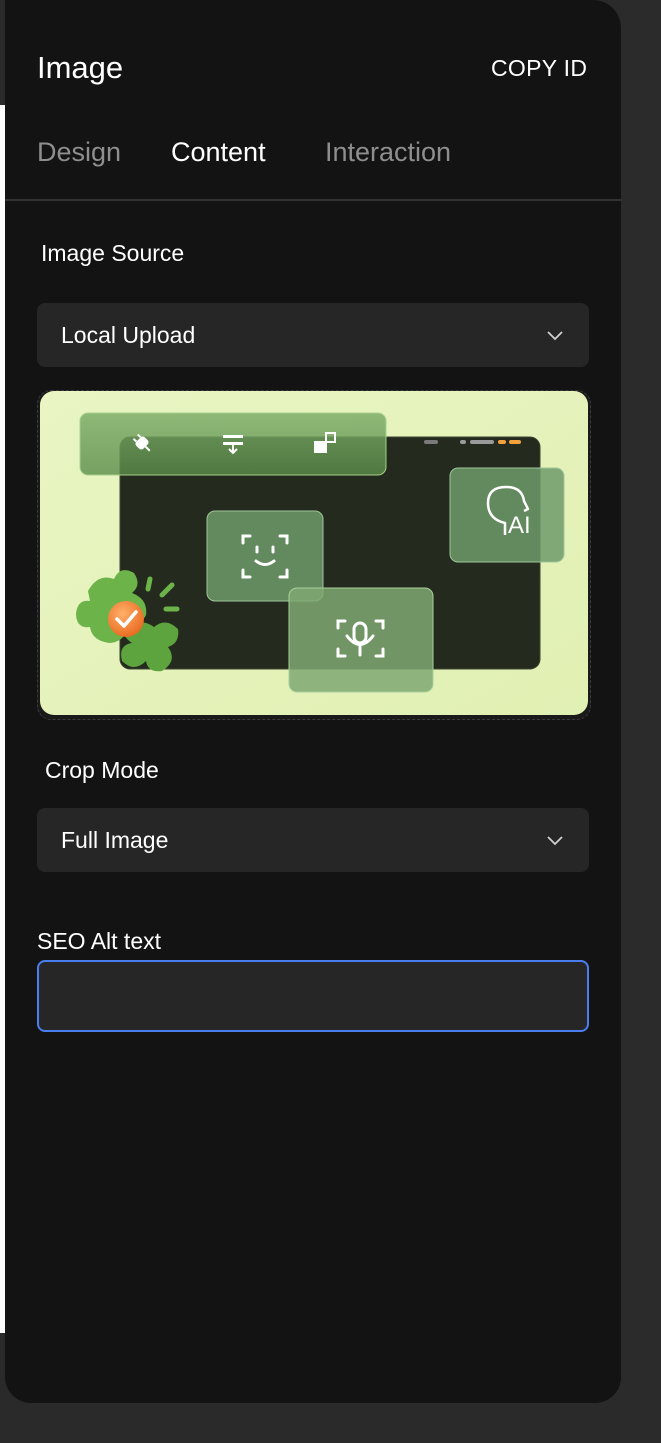 The width and height of the screenshot is (661, 1443). Describe the element at coordinates (80, 67) in the screenshot. I see `panel-title: Image` at that location.